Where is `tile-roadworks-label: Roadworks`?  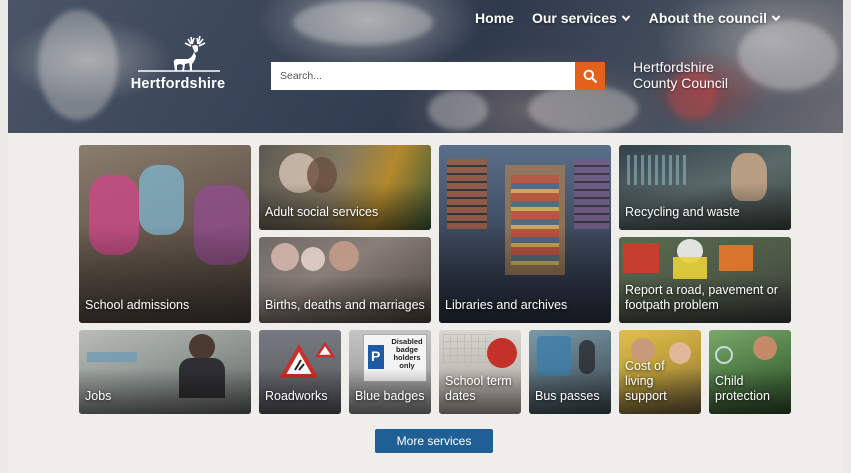 tile-roadworks-label: Roadworks is located at coordinates (296, 396).